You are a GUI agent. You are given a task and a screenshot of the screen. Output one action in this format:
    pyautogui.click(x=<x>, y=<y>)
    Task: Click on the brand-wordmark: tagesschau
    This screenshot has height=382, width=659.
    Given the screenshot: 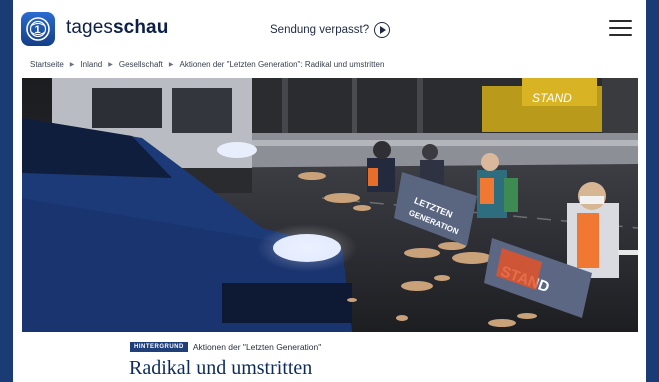 What is the action you would take?
    pyautogui.click(x=117, y=28)
    